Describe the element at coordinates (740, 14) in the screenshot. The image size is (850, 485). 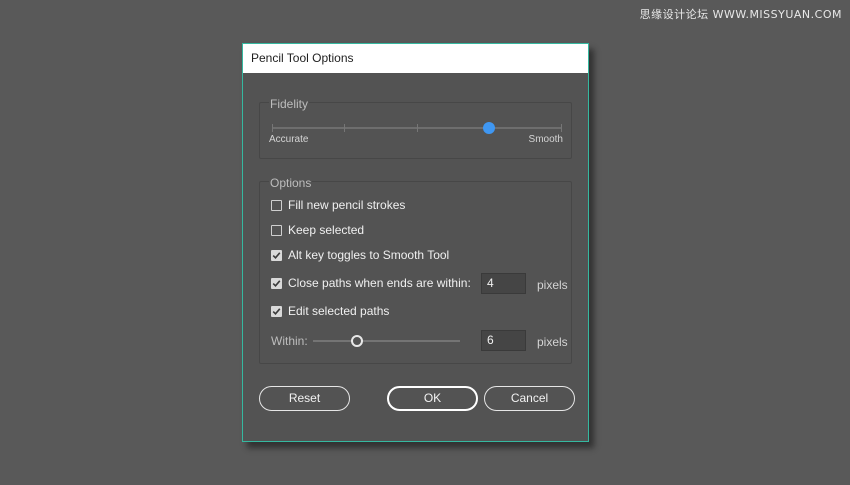
I see `watermark-text: 思缘设计论坛 WWW.MISSYUAN.COM` at that location.